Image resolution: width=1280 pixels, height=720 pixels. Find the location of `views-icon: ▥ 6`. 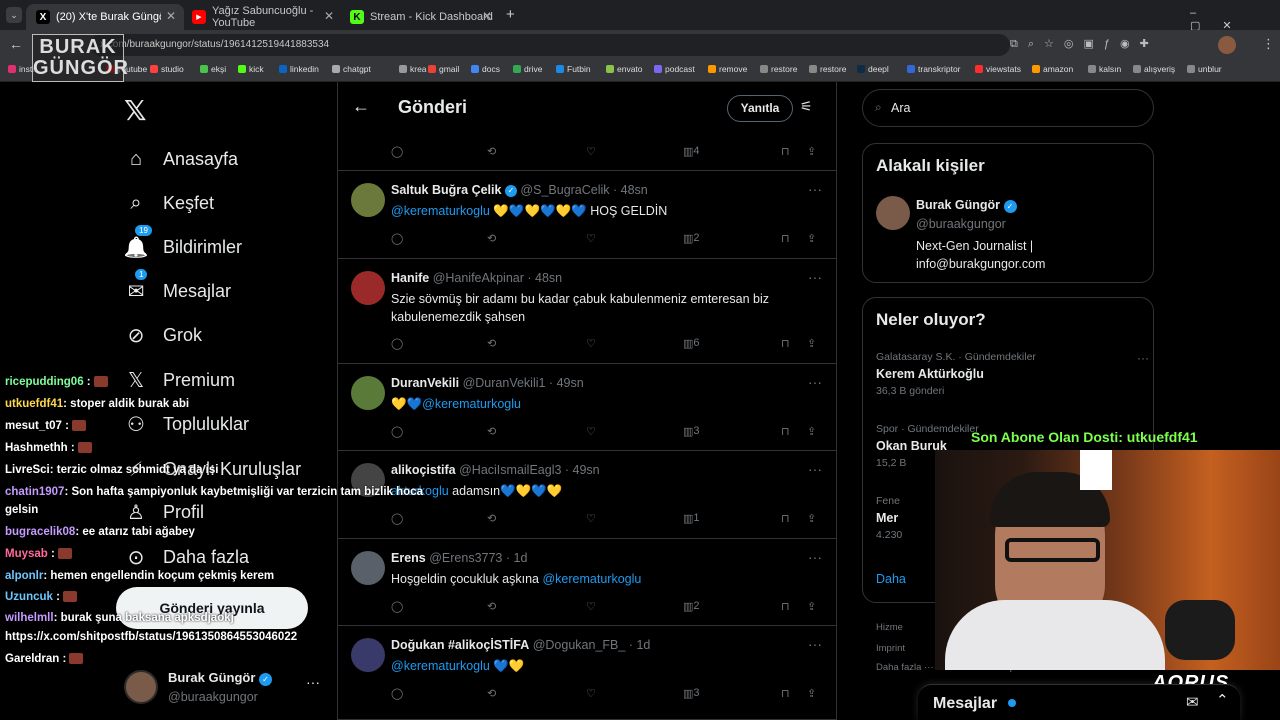

views-icon: ▥ 6 is located at coordinates (691, 343).